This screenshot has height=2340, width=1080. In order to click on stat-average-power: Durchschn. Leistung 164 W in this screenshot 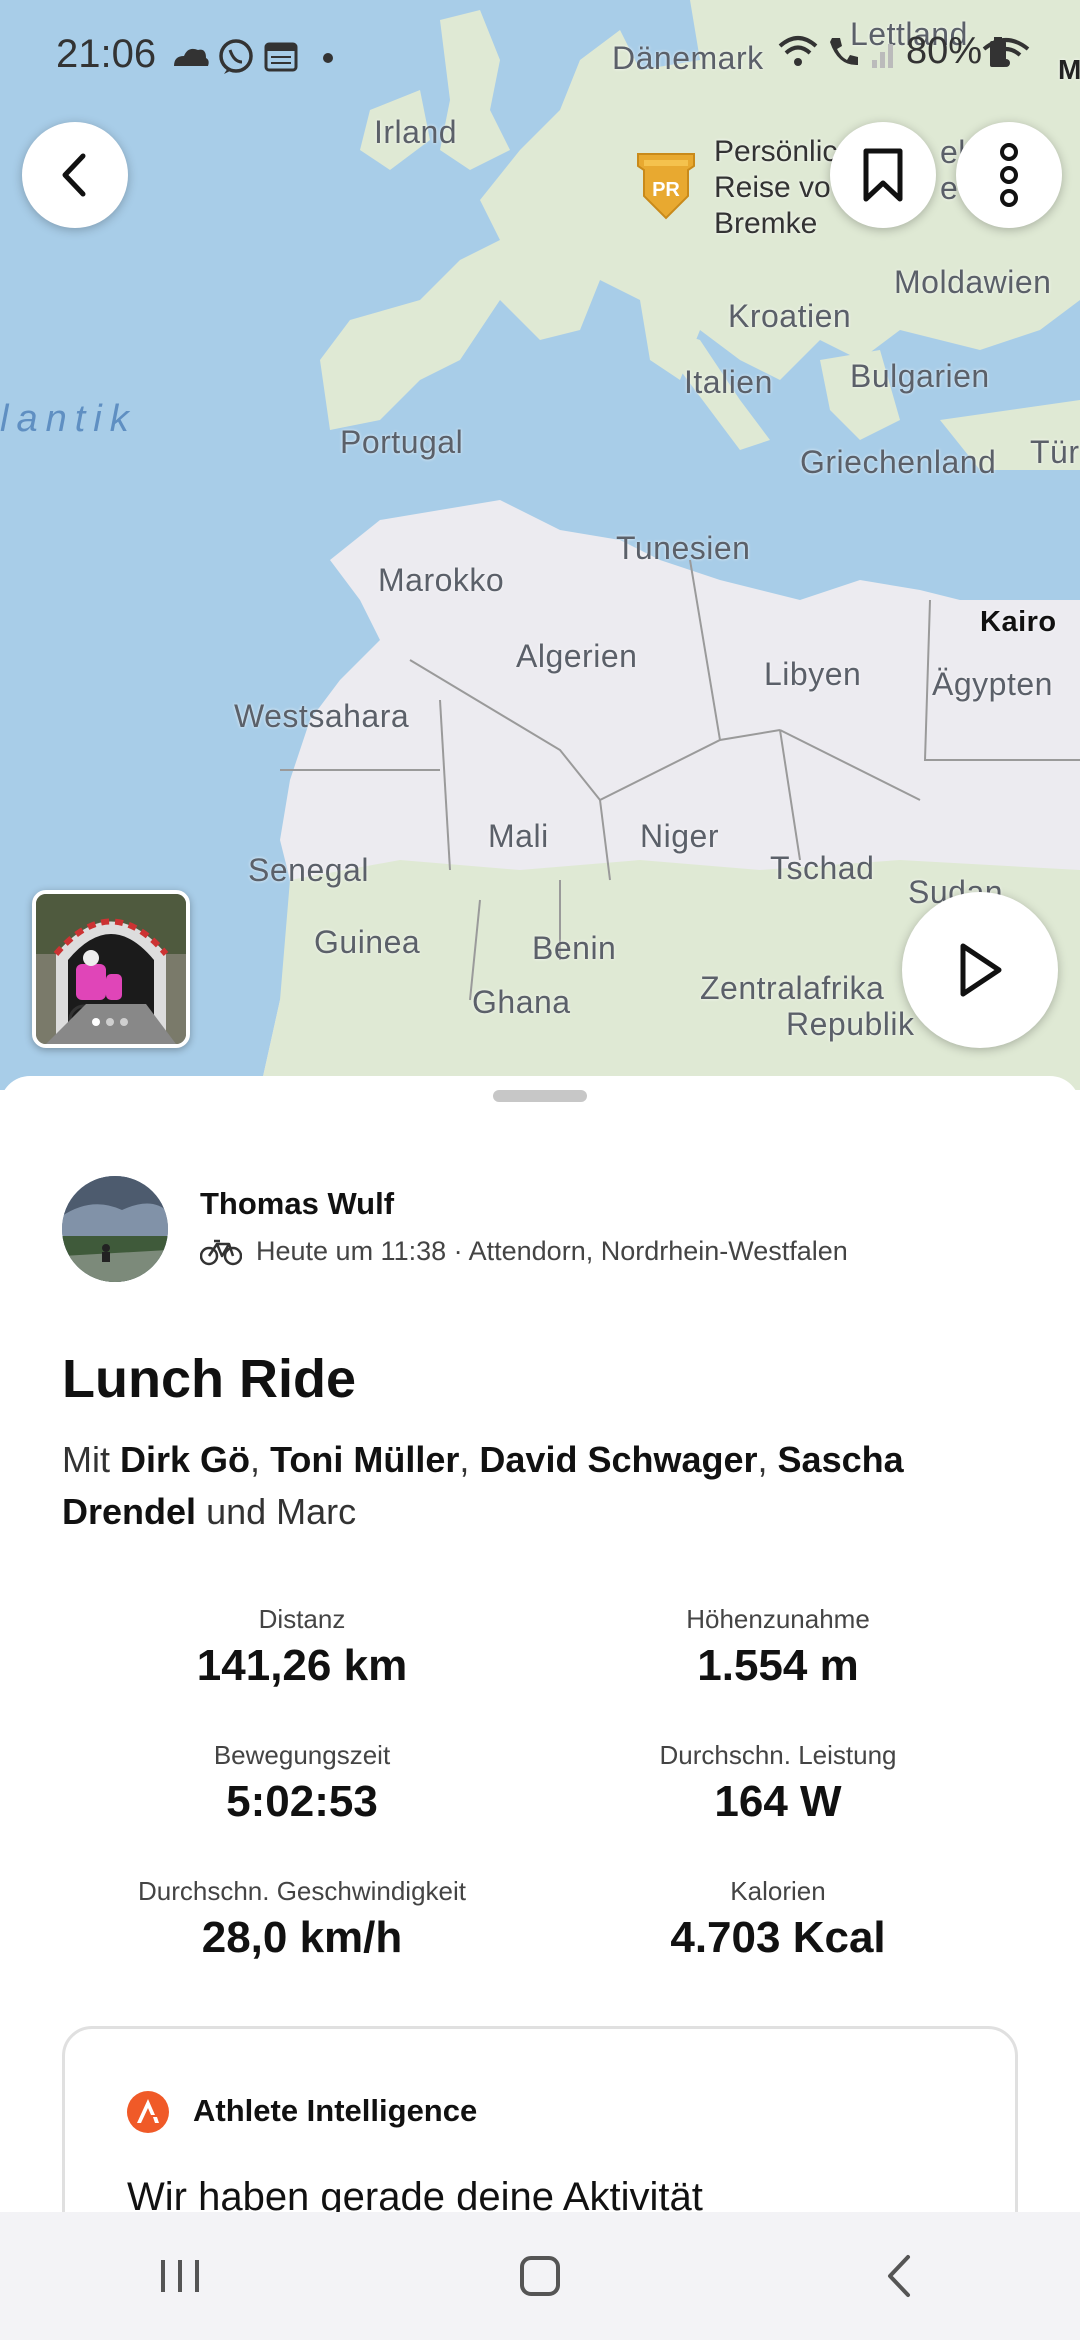, I will do `click(778, 1783)`.